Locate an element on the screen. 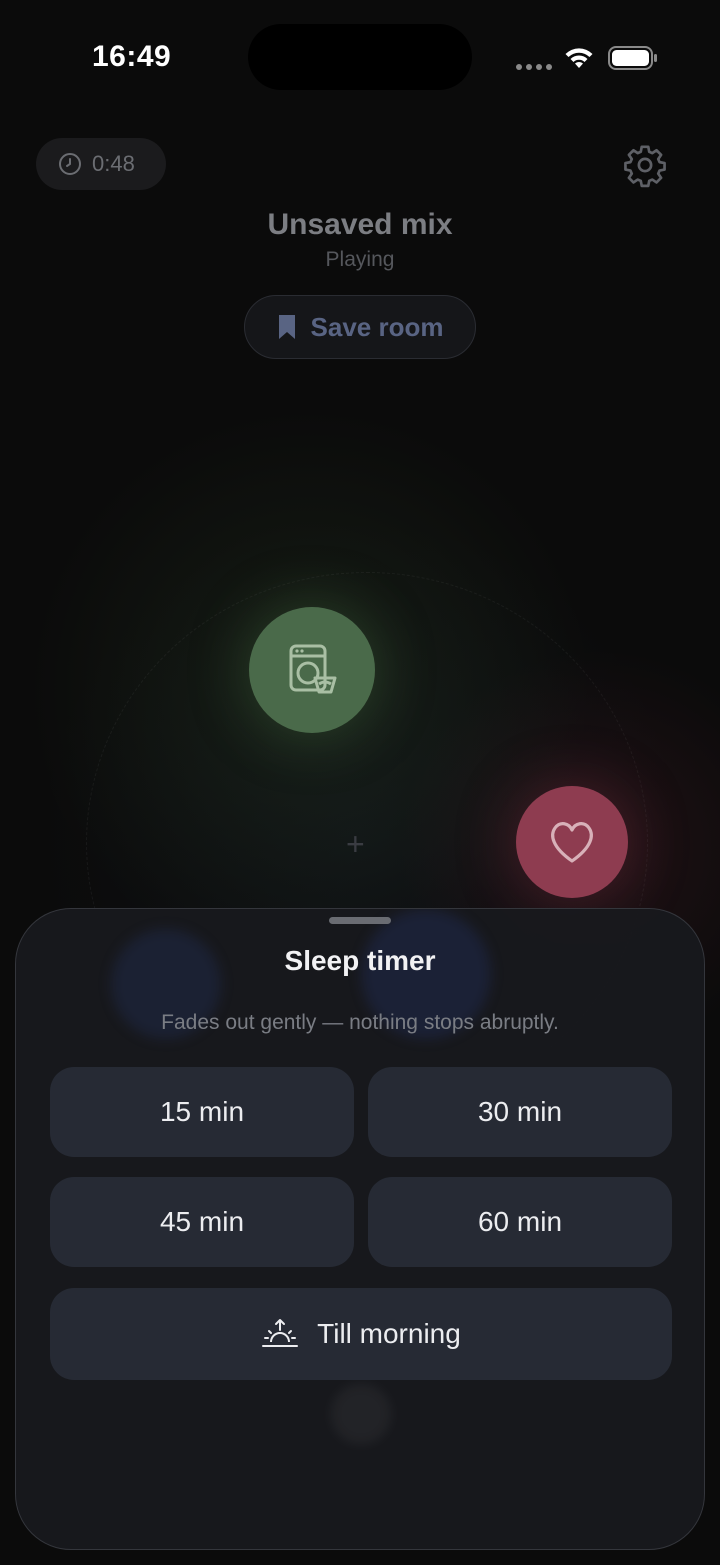 The height and width of the screenshot is (1565, 720). save-room-button: Save room is located at coordinates (360, 327).